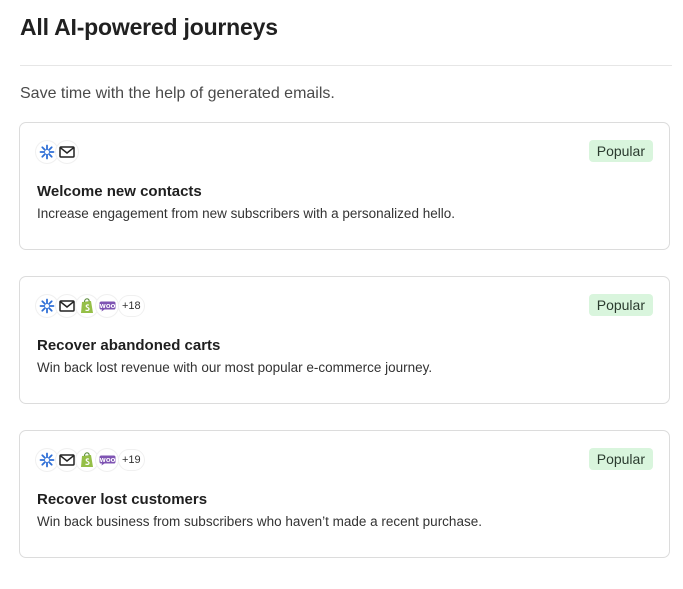 The height and width of the screenshot is (589, 683). I want to click on card-title: Recover abandoned carts, so click(129, 345).